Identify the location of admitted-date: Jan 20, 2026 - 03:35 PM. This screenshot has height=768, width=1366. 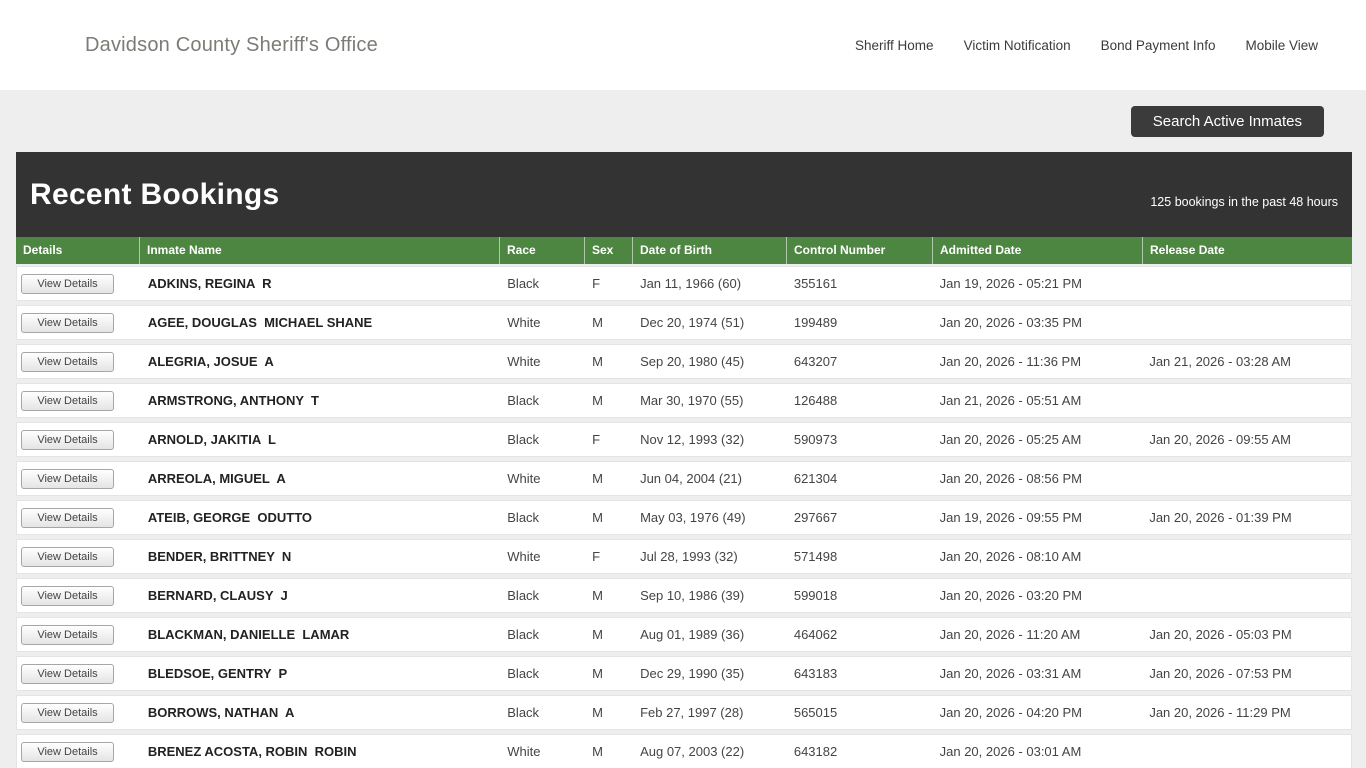
(1010, 322).